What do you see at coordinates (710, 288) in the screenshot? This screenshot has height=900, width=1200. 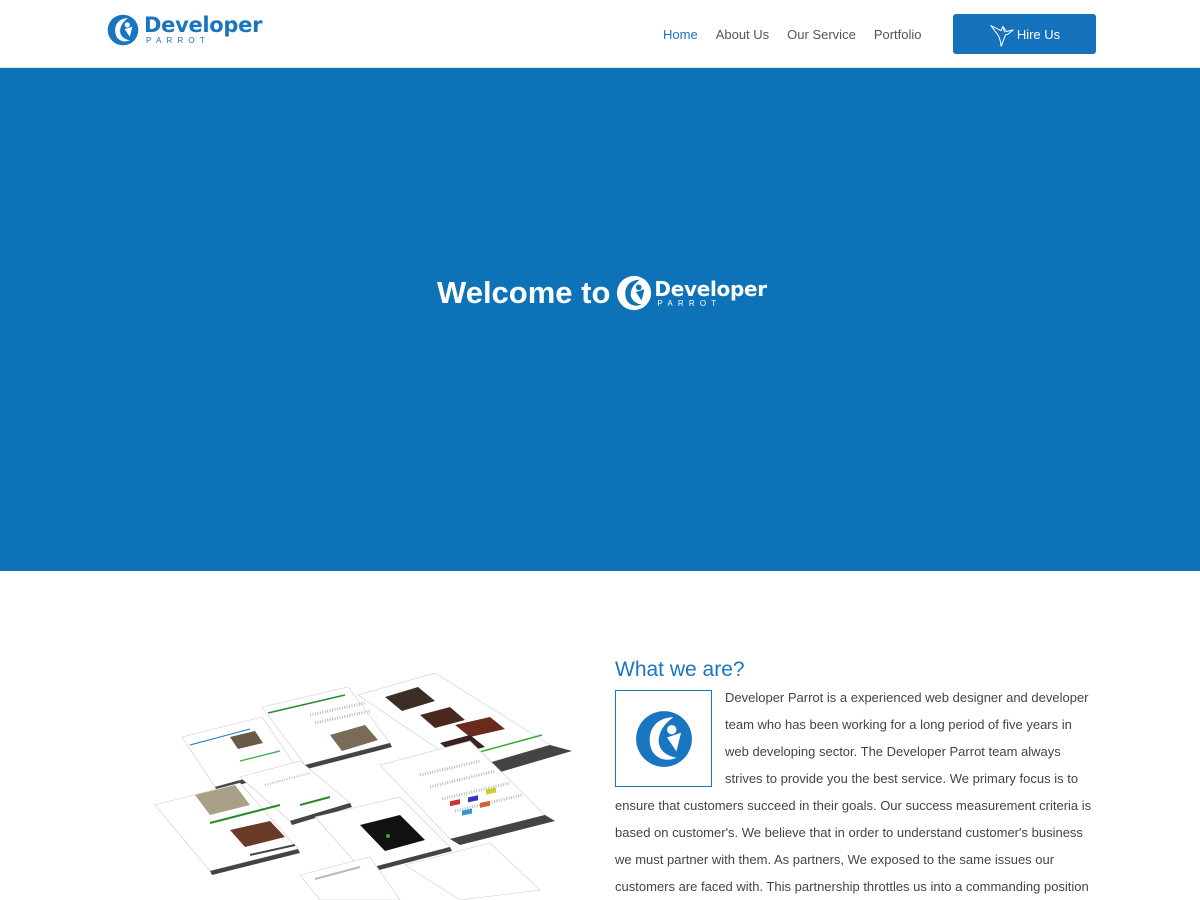 I see `hero-logo-word: Developer` at bounding box center [710, 288].